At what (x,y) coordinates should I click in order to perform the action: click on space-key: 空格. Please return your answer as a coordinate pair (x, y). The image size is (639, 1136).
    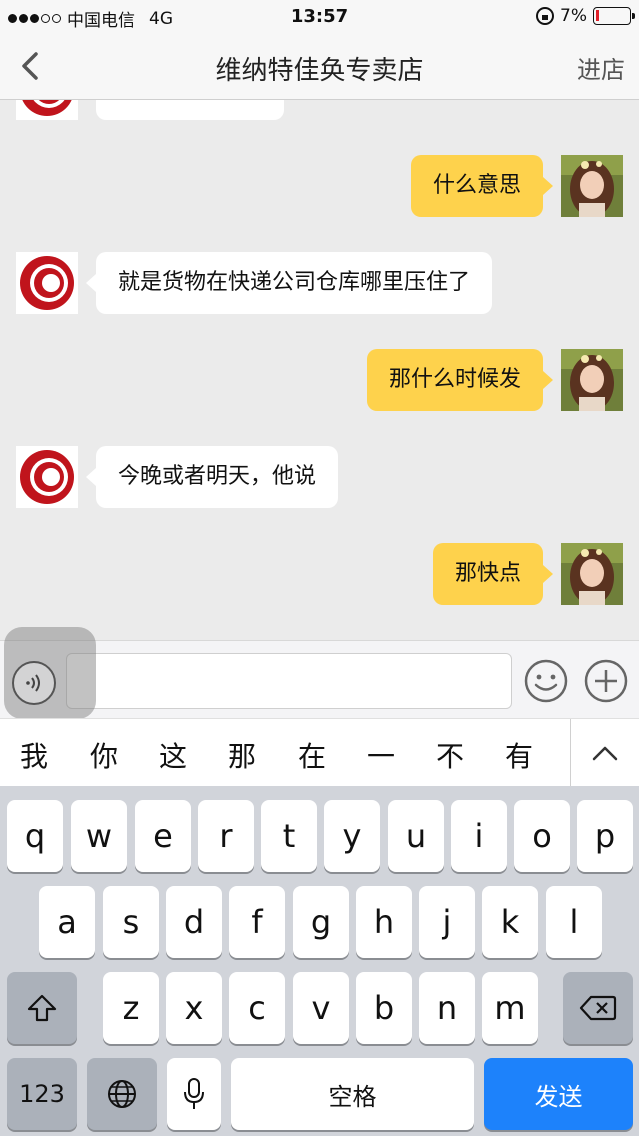
    Looking at the image, I should click on (352, 1094).